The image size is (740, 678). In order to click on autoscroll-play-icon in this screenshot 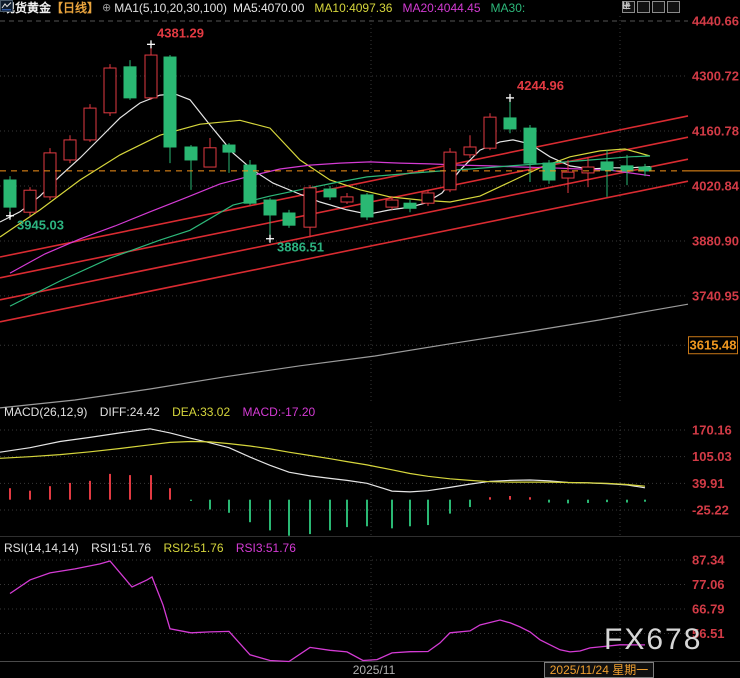, I will do `click(644, 7)`.